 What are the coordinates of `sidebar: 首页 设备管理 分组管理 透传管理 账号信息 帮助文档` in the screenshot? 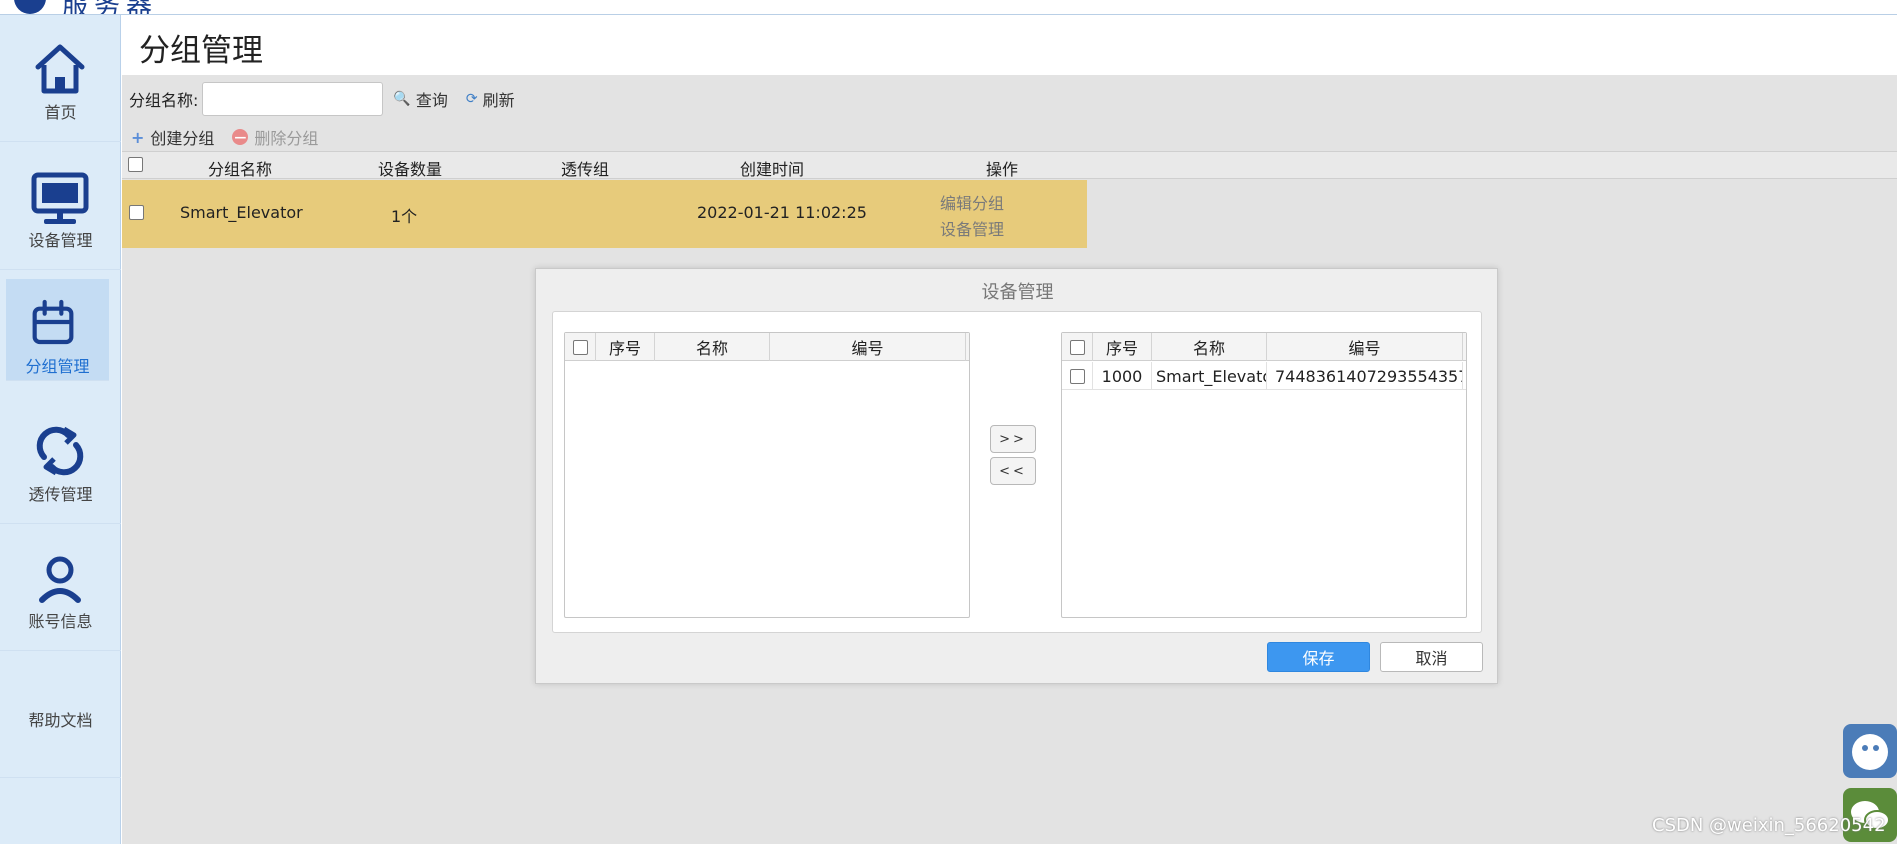 It's located at (60, 429).